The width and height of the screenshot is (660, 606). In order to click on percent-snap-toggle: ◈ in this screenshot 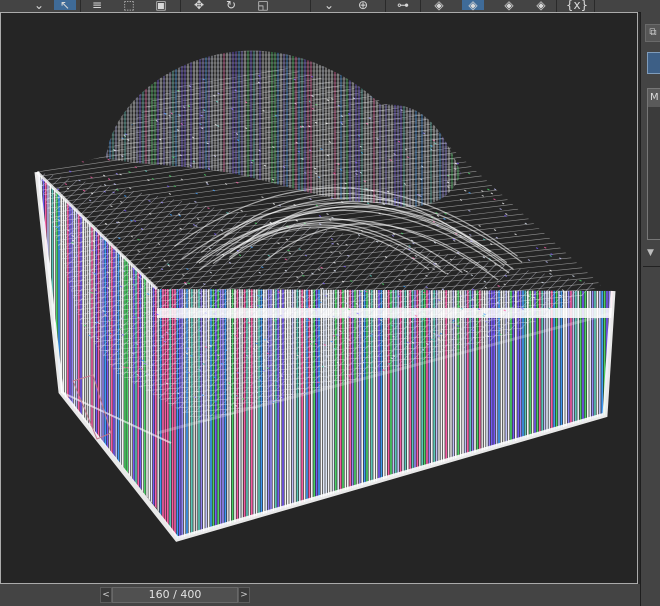, I will do `click(509, 5)`.